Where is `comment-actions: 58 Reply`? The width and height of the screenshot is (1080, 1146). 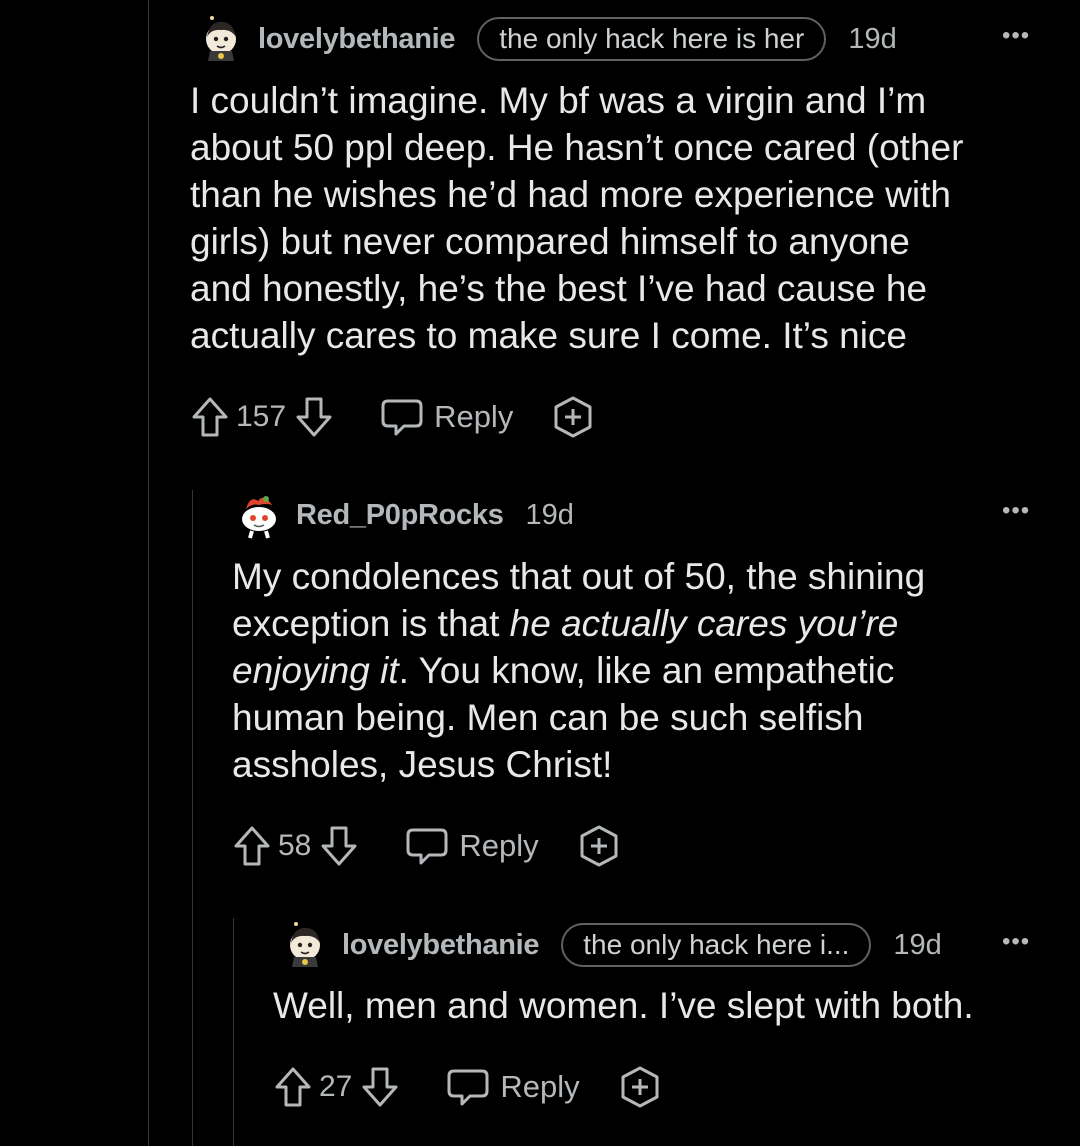 comment-actions: 58 Reply is located at coordinates (426, 846).